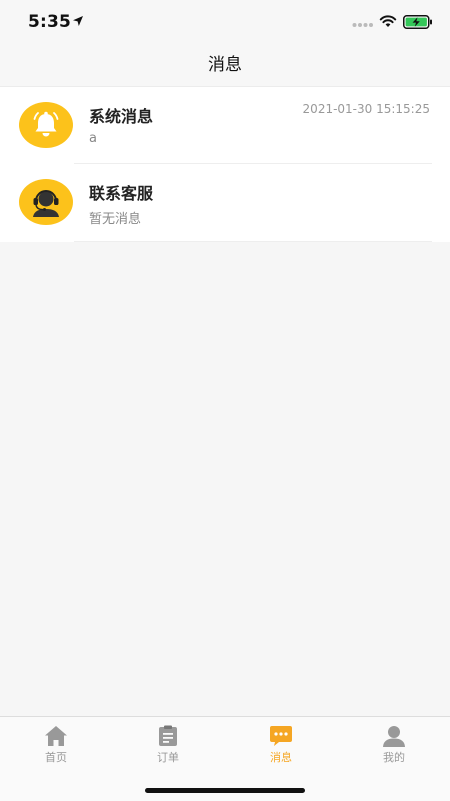 This screenshot has width=450, height=801. I want to click on tab-messages: 消息, so click(281, 745).